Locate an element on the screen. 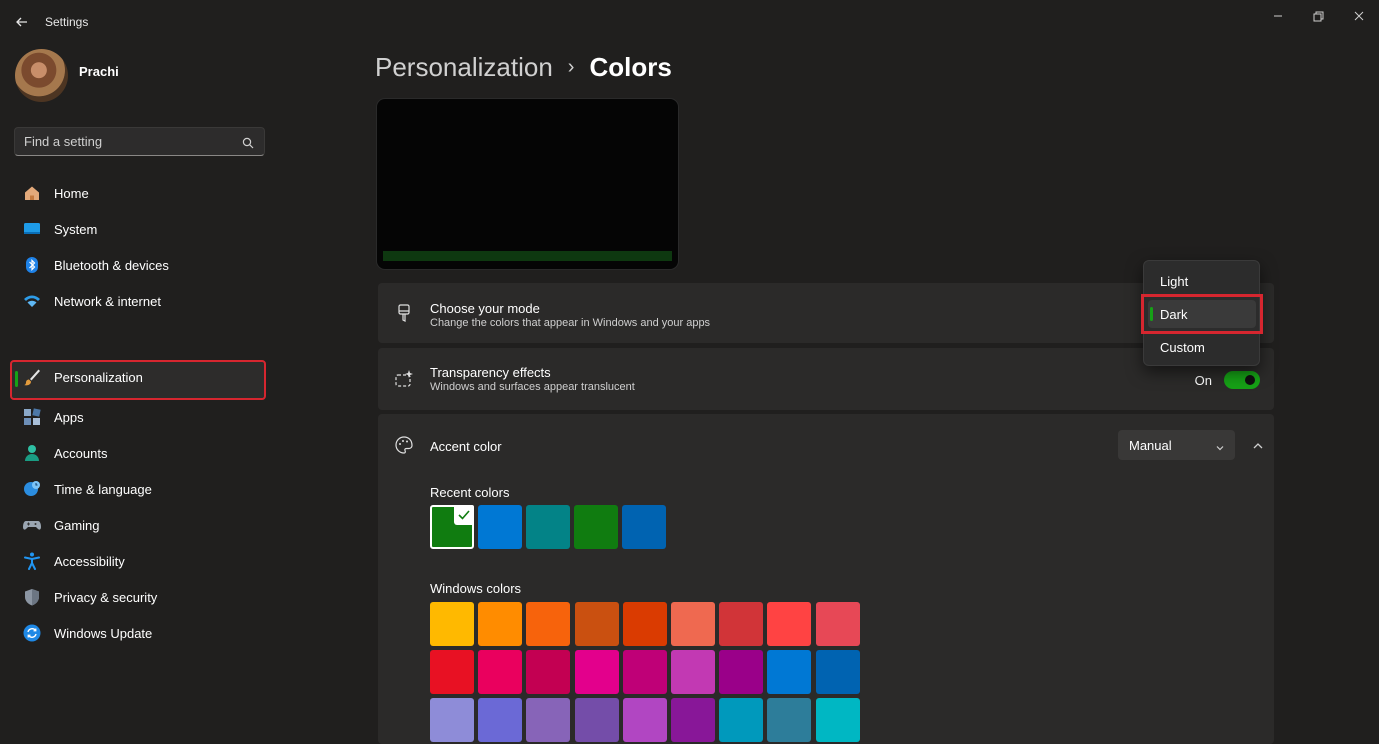 This screenshot has width=1379, height=744. dark-option-highlight is located at coordinates (1202, 314).